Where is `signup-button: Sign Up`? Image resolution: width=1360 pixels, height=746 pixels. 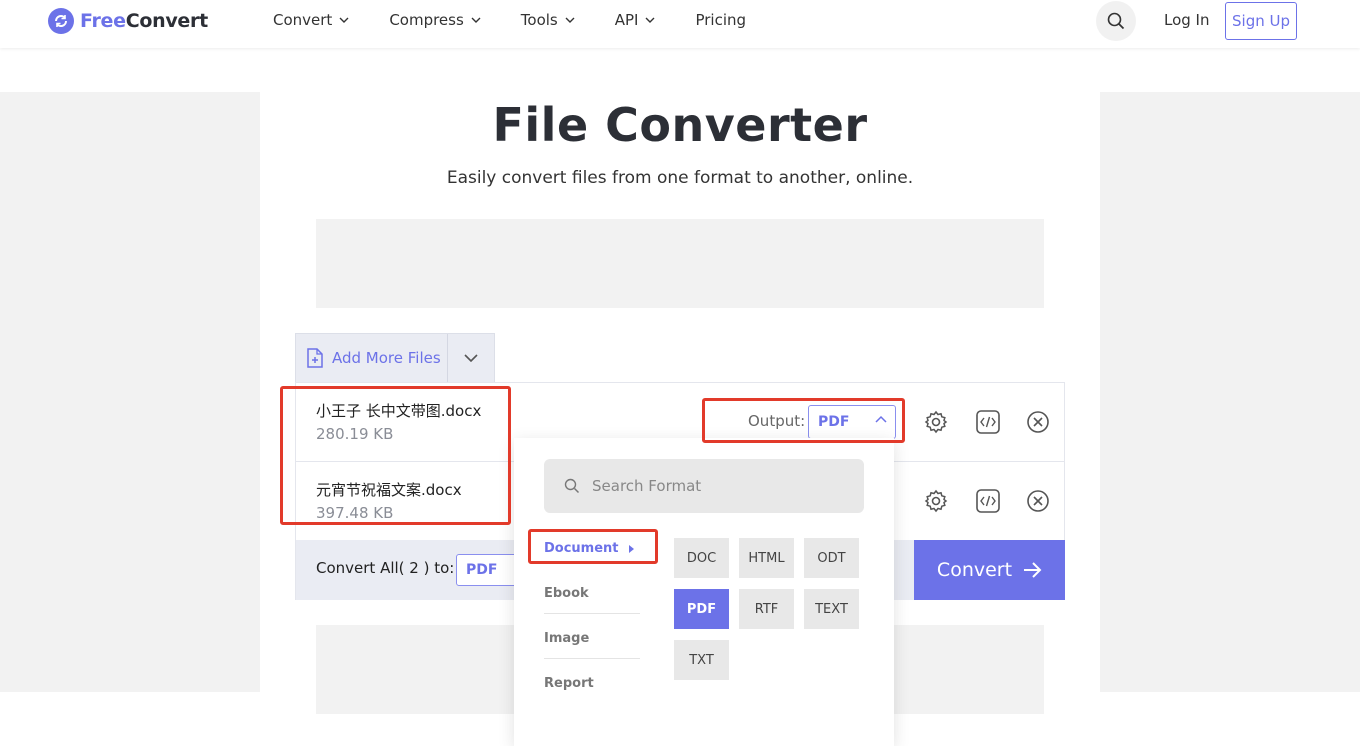 signup-button: Sign Up is located at coordinates (1261, 21).